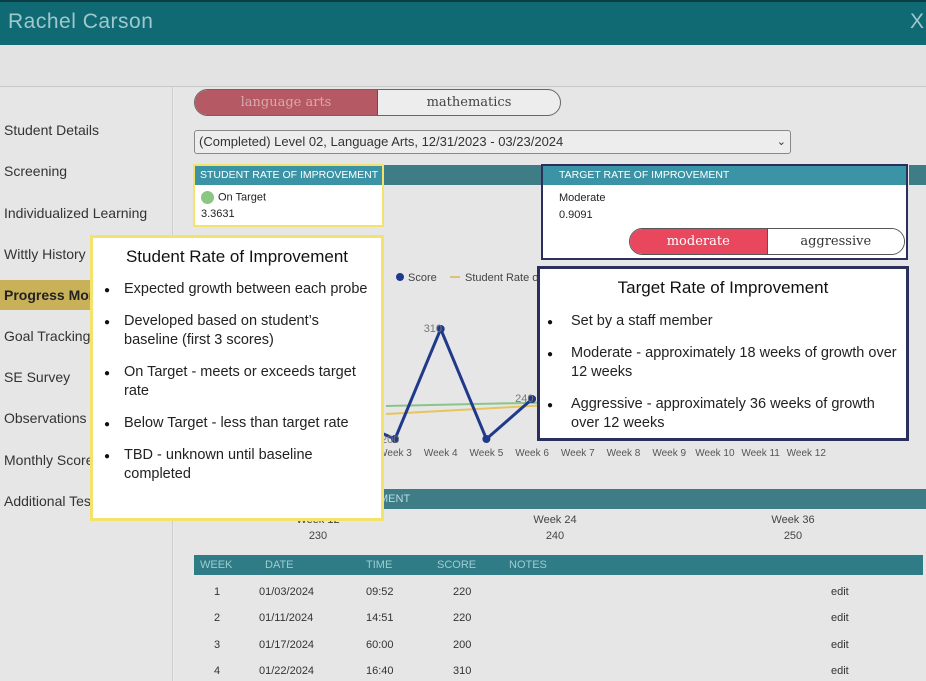  What do you see at coordinates (582, 198) in the screenshot?
I see `target-rate-level: Moderate` at bounding box center [582, 198].